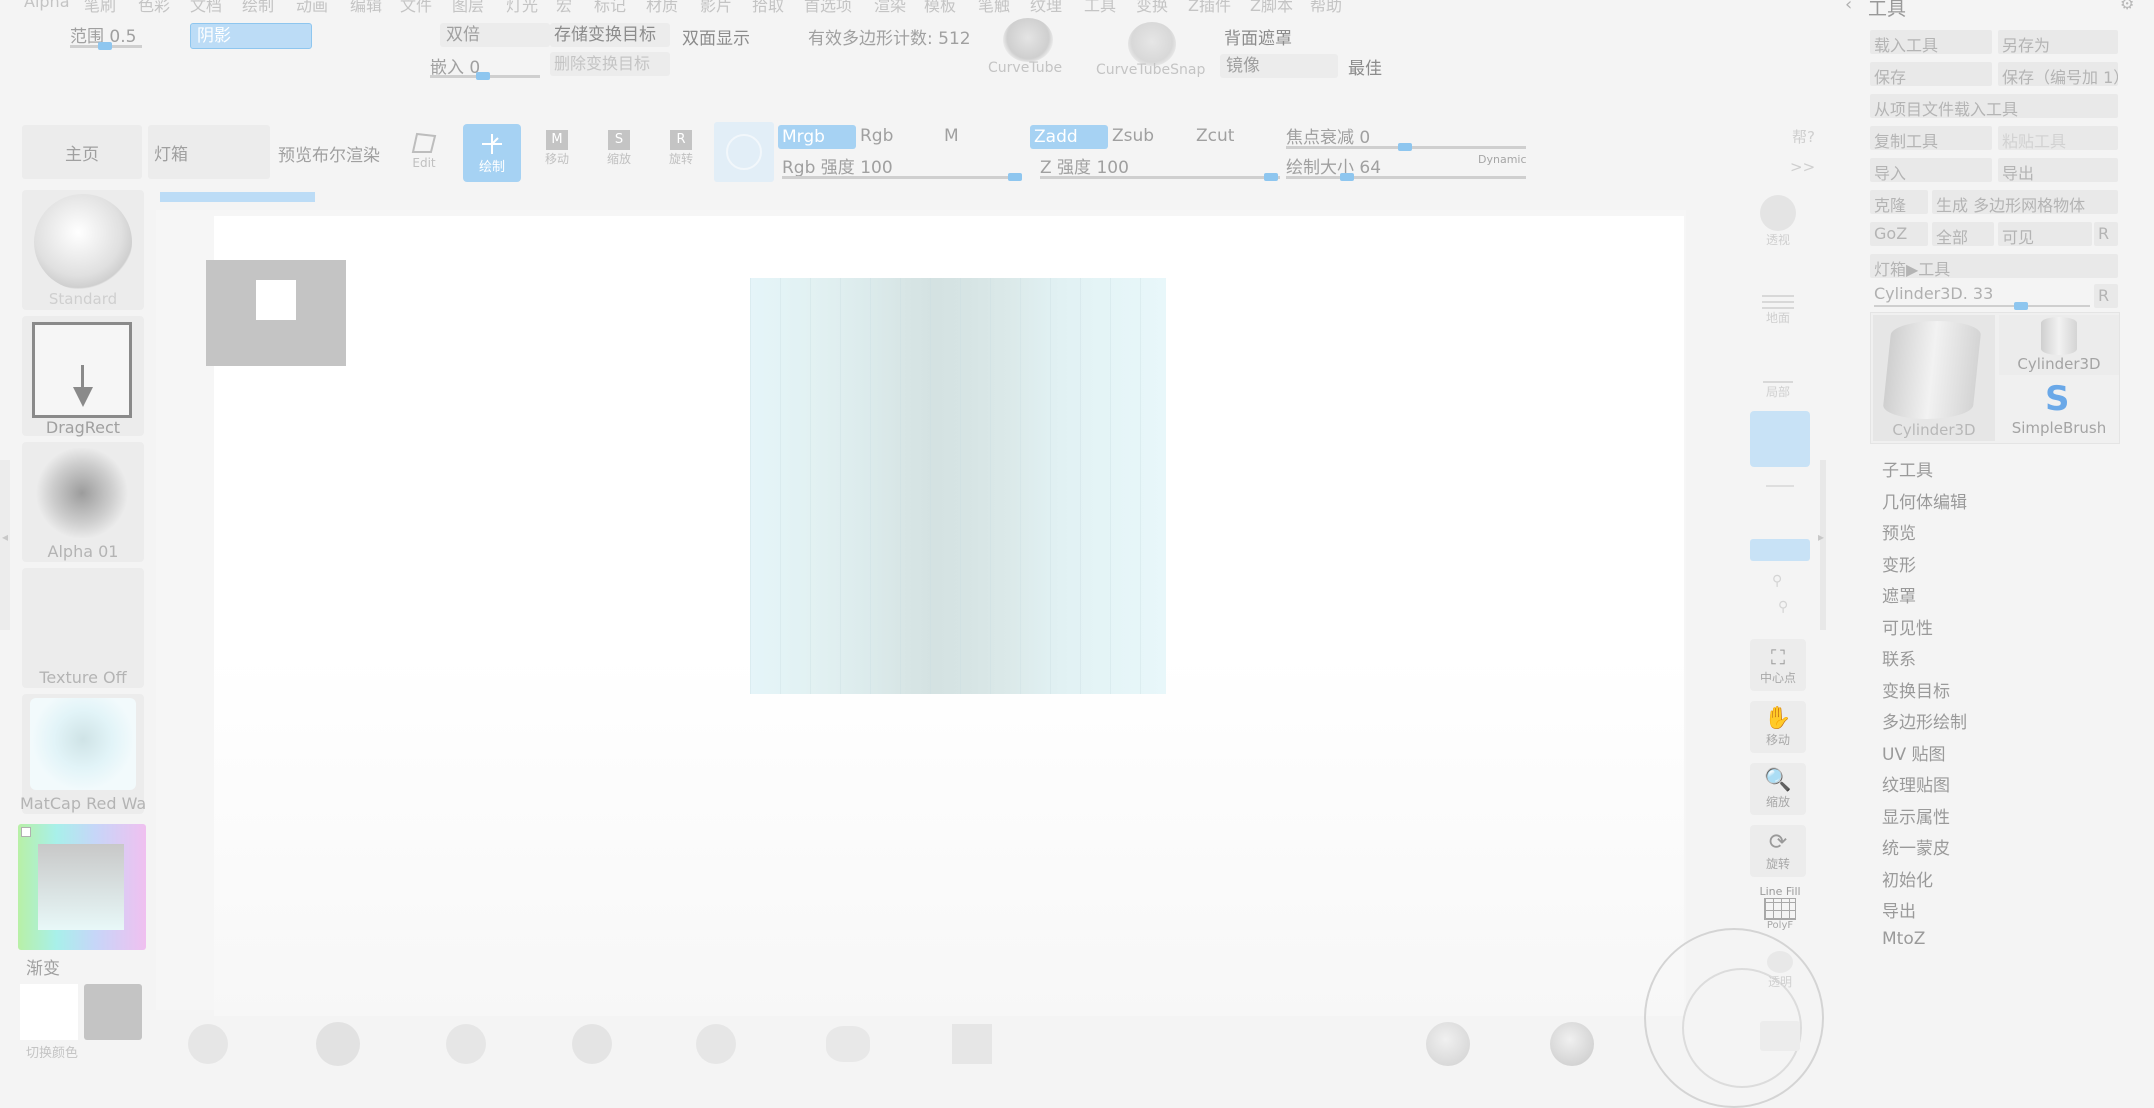  I want to click on color-picker-swatch, so click(81, 887).